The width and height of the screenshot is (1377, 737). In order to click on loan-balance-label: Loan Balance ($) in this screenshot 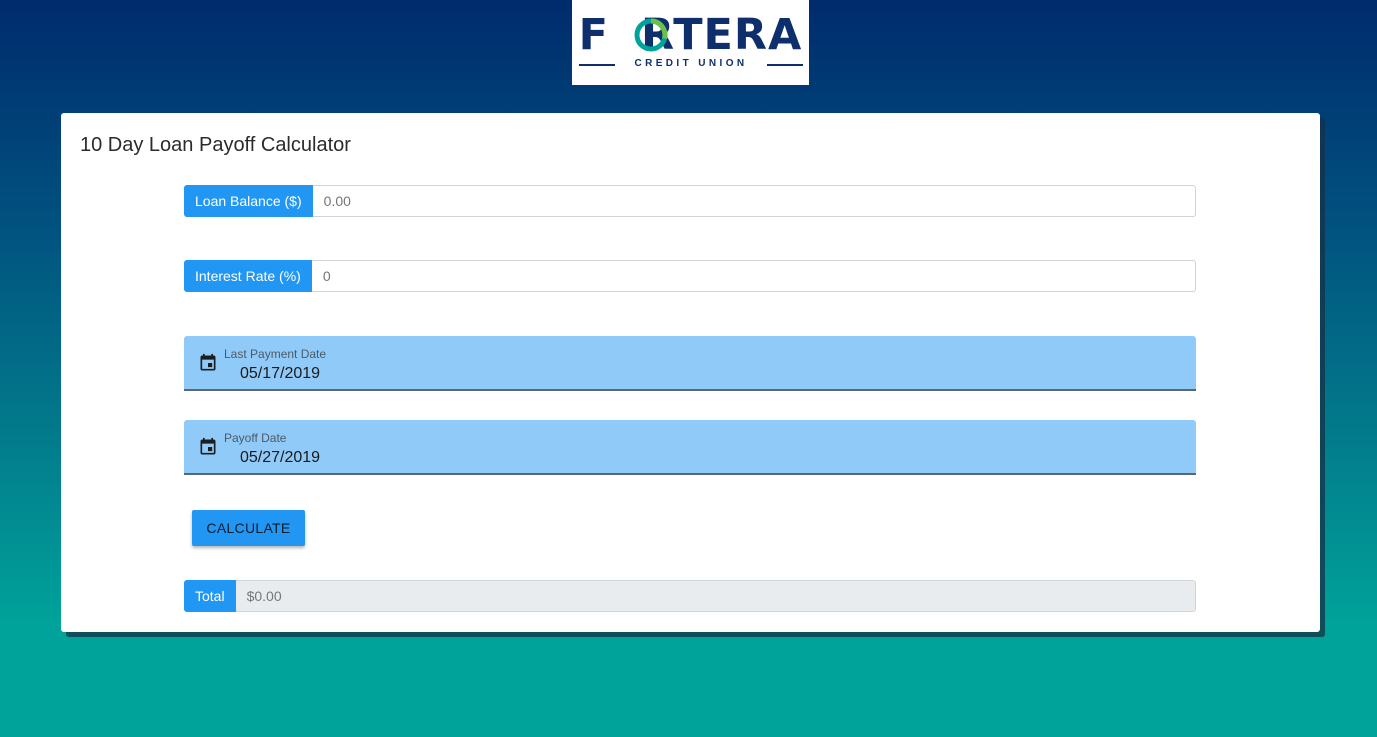, I will do `click(248, 201)`.